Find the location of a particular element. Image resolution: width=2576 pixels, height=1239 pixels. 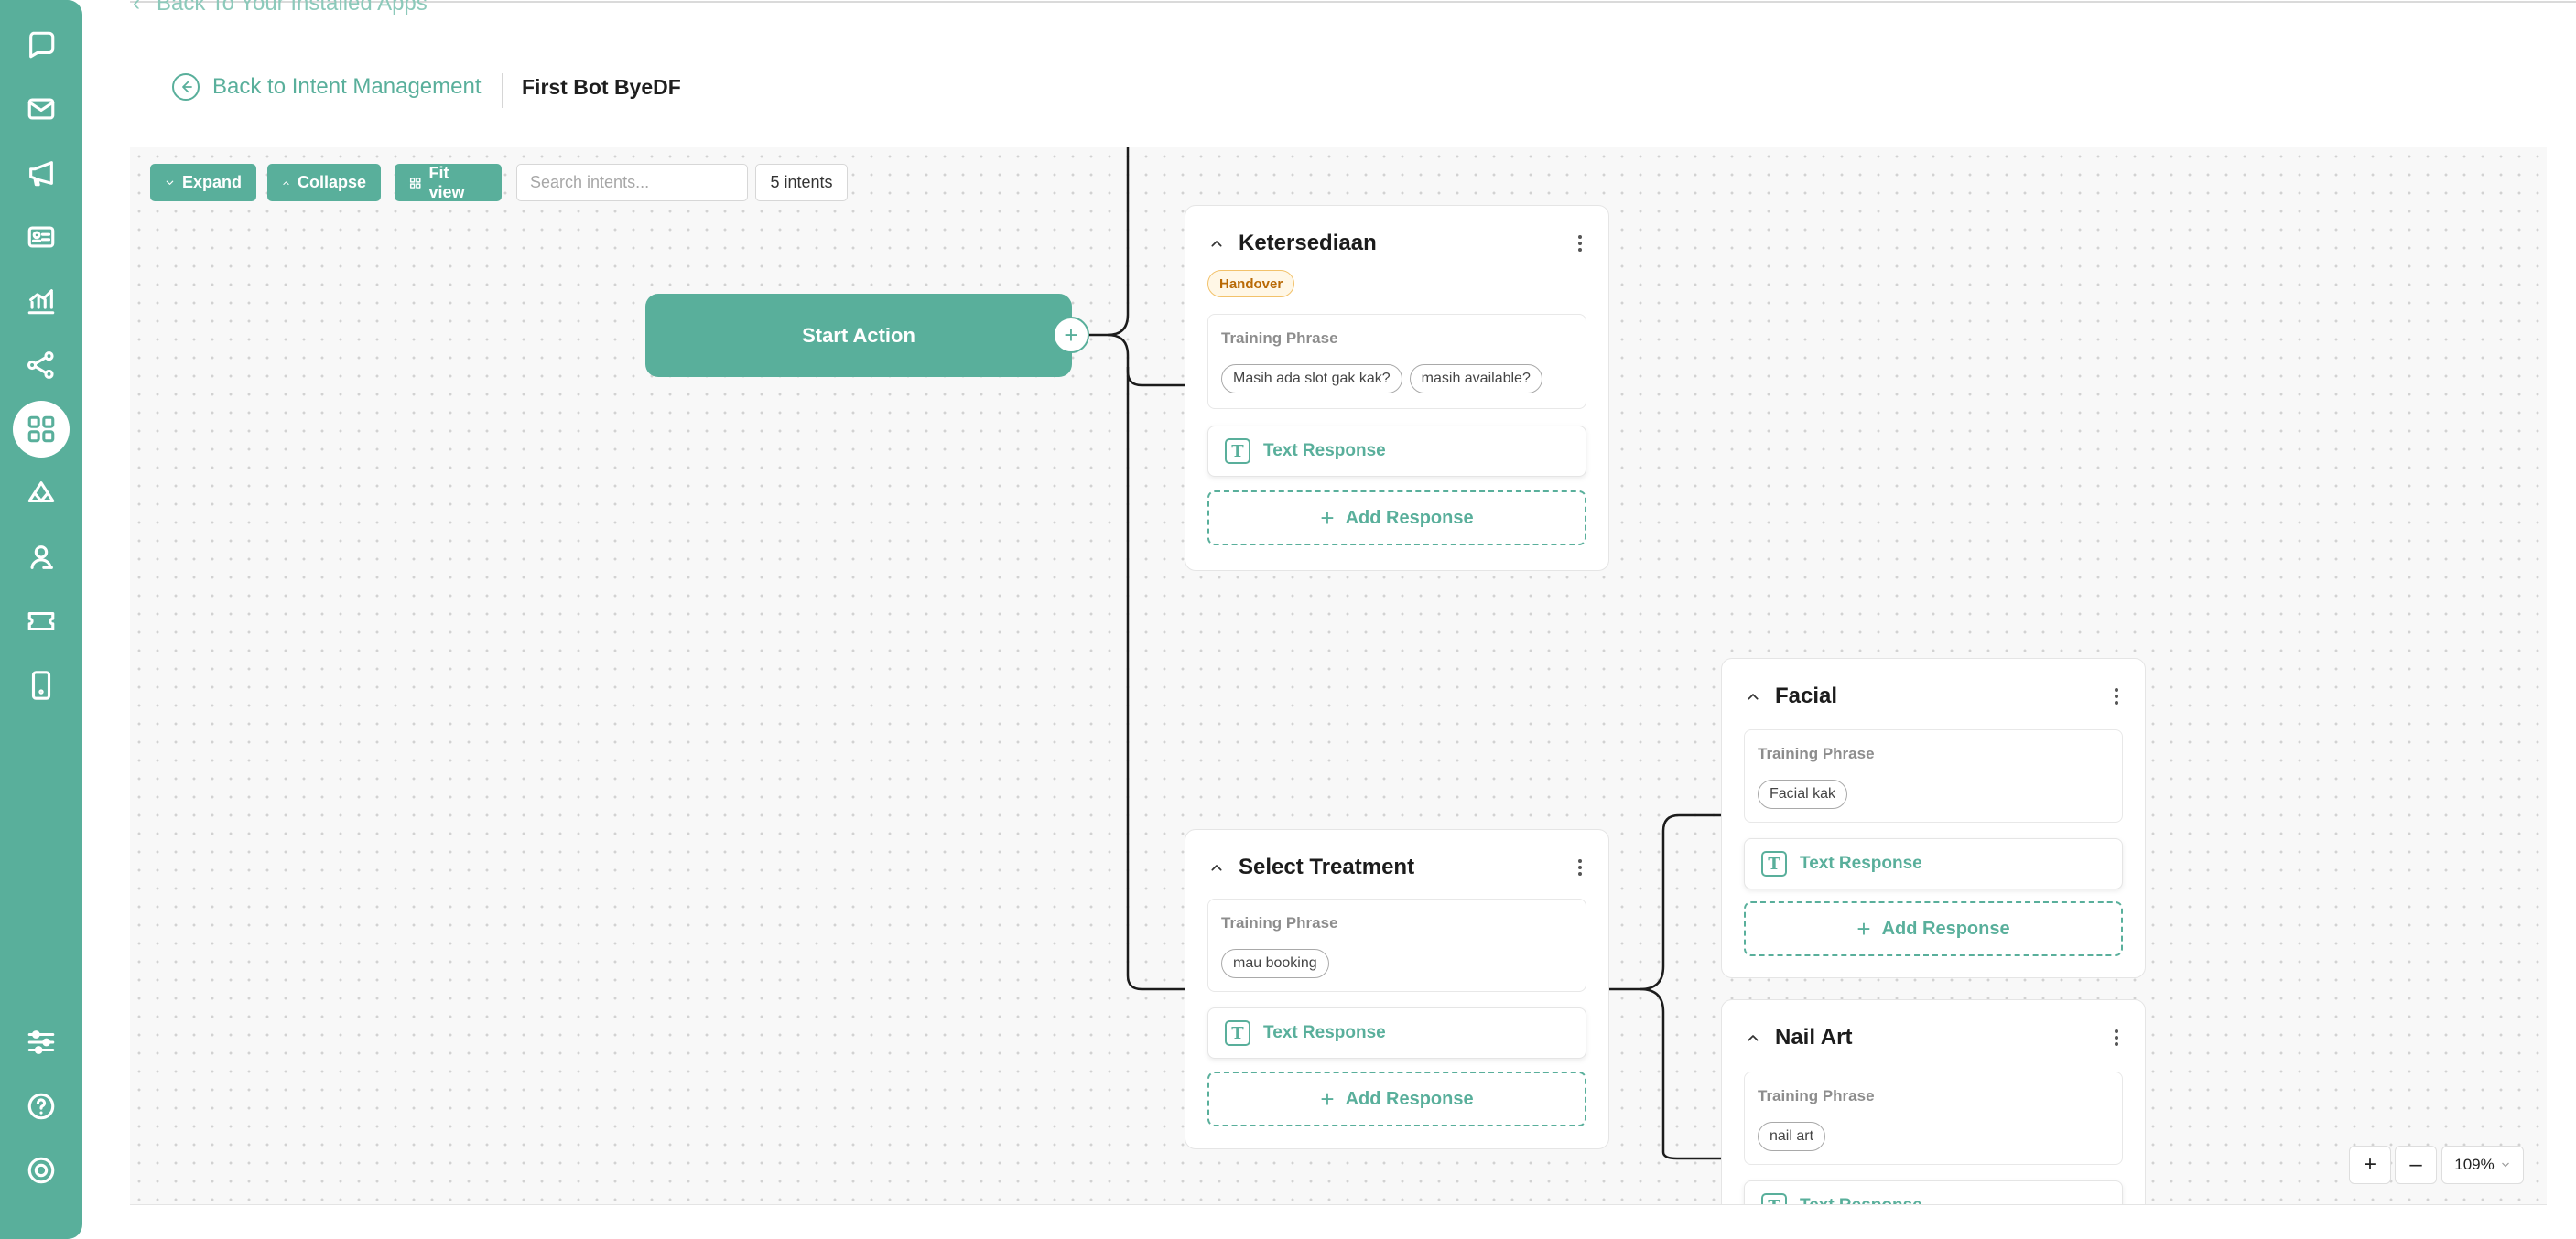

arrow-left-circle-icon is located at coordinates (186, 87).